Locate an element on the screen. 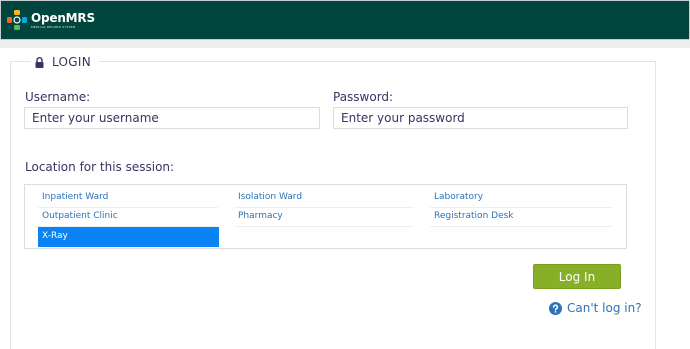 Image resolution: width=690 pixels, height=349 pixels. location-item-inpatient-ward: Inpatient Ward is located at coordinates (128, 198).